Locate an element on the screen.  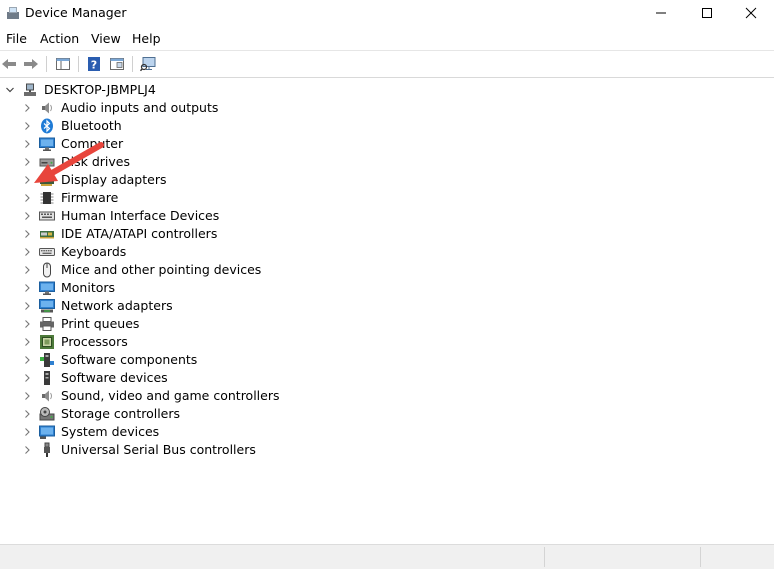
device-category-keyboards: Keyboards is located at coordinates (73, 252).